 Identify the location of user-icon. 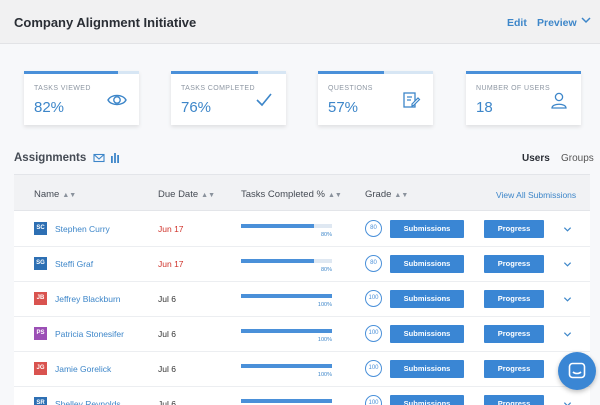
(559, 100).